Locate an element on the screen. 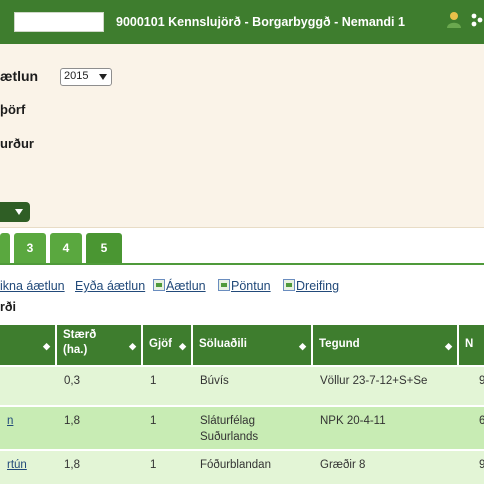 Image resolution: width=484 pixels, height=484 pixels. cell-seller: Fóðurblandan is located at coordinates (235, 465).